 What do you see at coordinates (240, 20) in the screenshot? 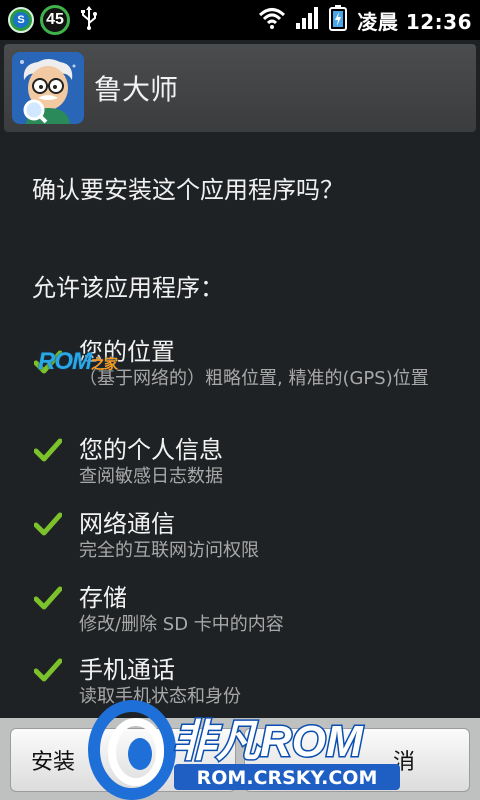
I see `status-bar: S 45 凌晨 12:36` at bounding box center [240, 20].